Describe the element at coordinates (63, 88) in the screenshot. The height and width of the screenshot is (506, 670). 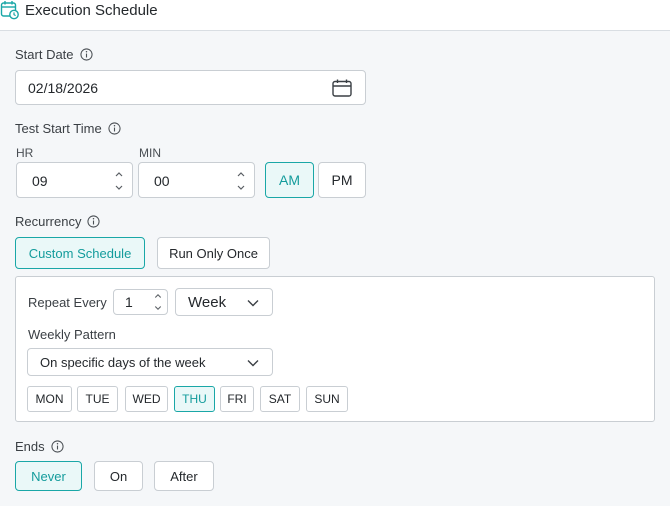
I see `start-date-value: 02/18/2026` at that location.